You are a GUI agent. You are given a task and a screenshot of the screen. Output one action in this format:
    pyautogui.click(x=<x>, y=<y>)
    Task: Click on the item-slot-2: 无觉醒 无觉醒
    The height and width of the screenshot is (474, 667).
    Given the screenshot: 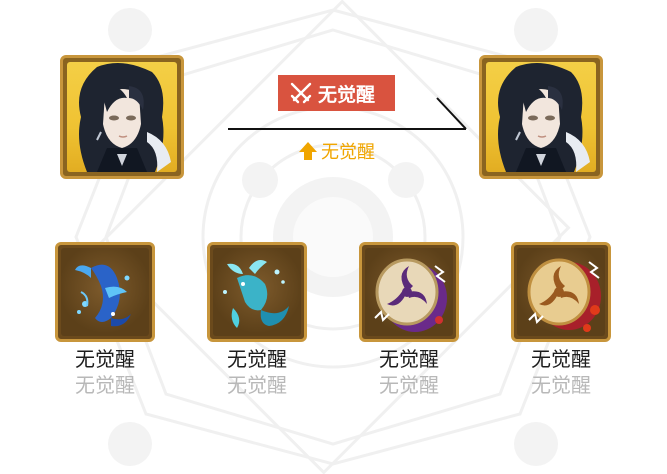 What is the action you would take?
    pyautogui.click(x=257, y=320)
    